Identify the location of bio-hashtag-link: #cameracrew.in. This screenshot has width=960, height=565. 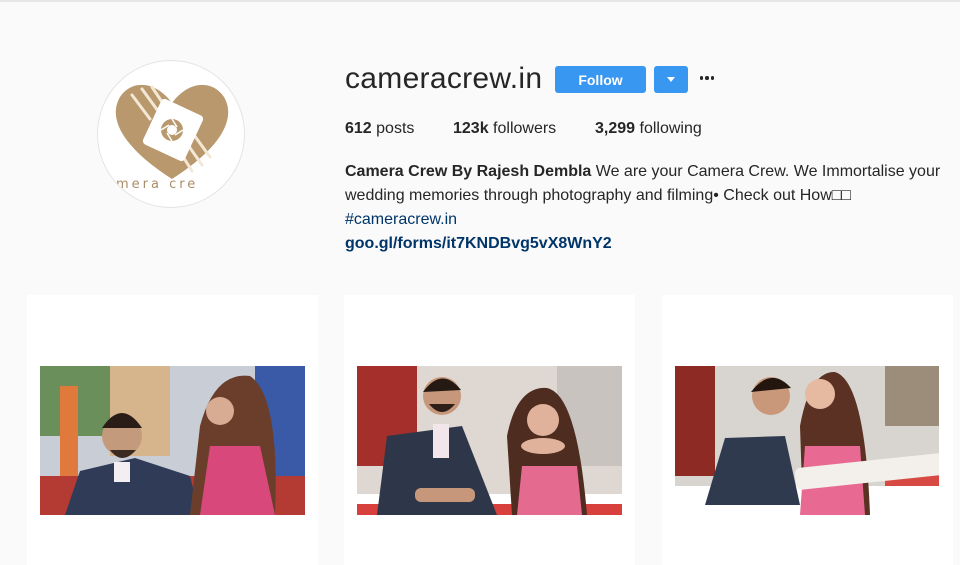
(401, 219).